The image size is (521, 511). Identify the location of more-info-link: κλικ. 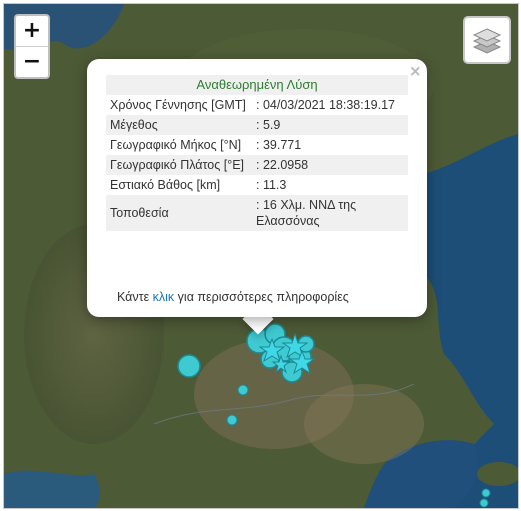
(164, 297).